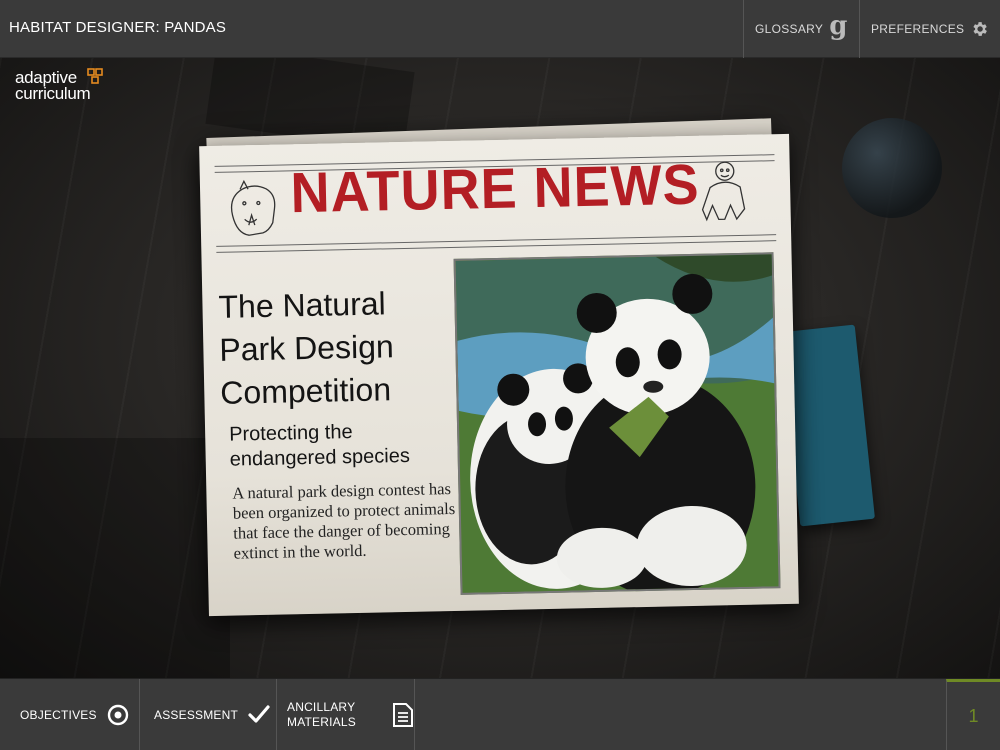  What do you see at coordinates (319, 446) in the screenshot?
I see `subheadline: Protecting the endangered species` at bounding box center [319, 446].